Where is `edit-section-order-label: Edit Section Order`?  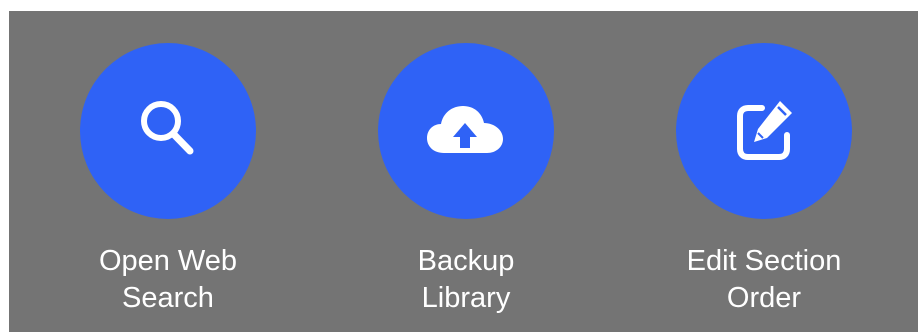 edit-section-order-label: Edit Section Order is located at coordinates (764, 280).